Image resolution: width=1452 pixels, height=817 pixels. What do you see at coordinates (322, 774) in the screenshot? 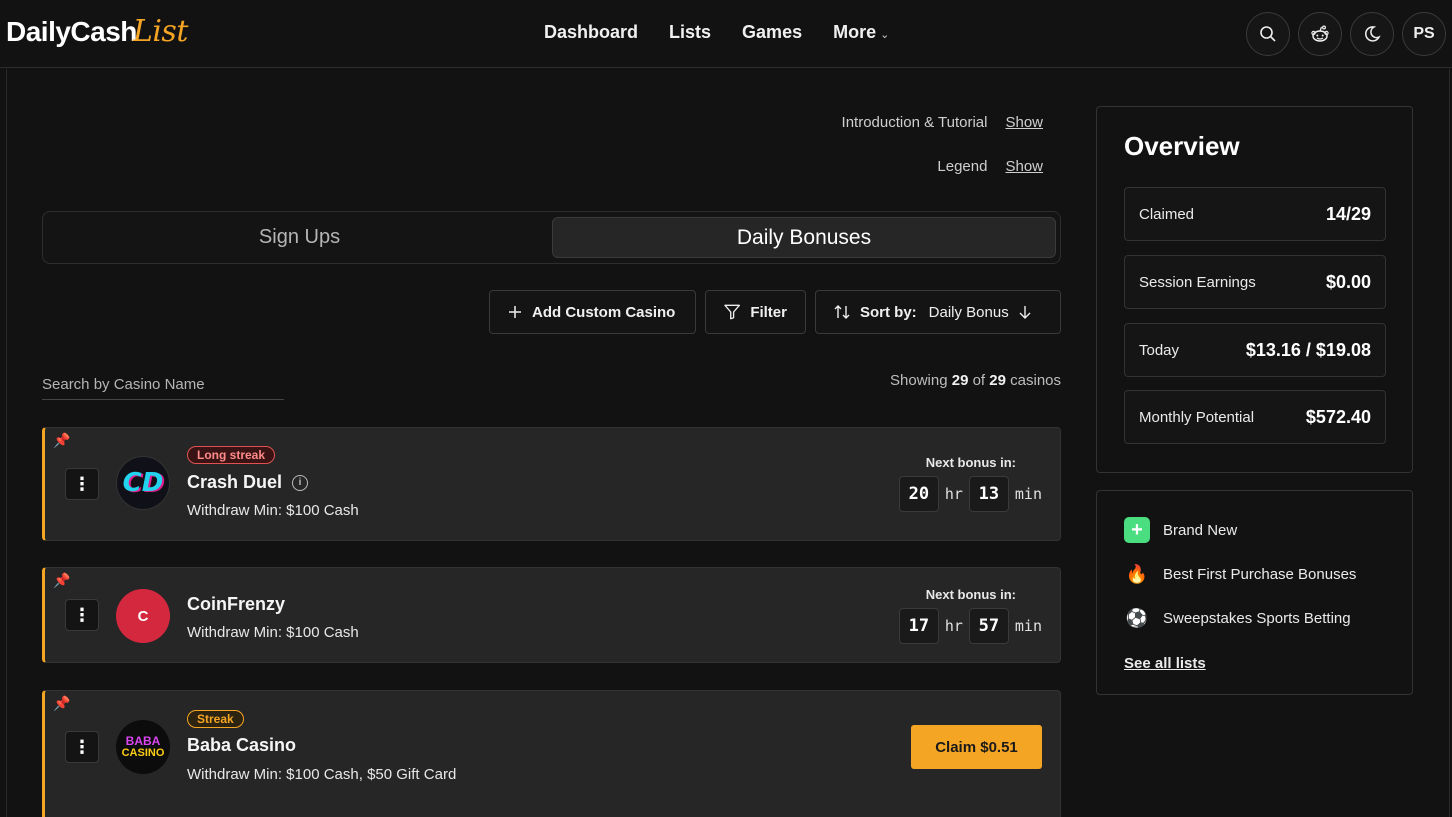
I see `withdraw-min: Withdraw Min: $100 Cash, $50 Gift Card` at bounding box center [322, 774].